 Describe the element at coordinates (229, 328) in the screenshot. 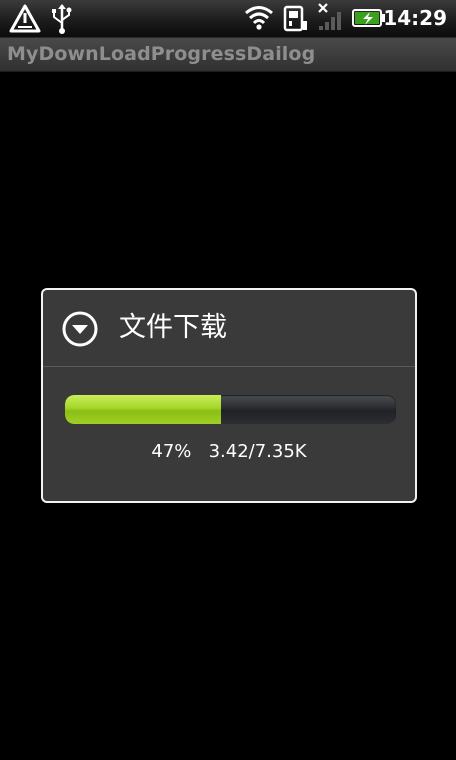

I see `dialog-header: 文件下载` at that location.